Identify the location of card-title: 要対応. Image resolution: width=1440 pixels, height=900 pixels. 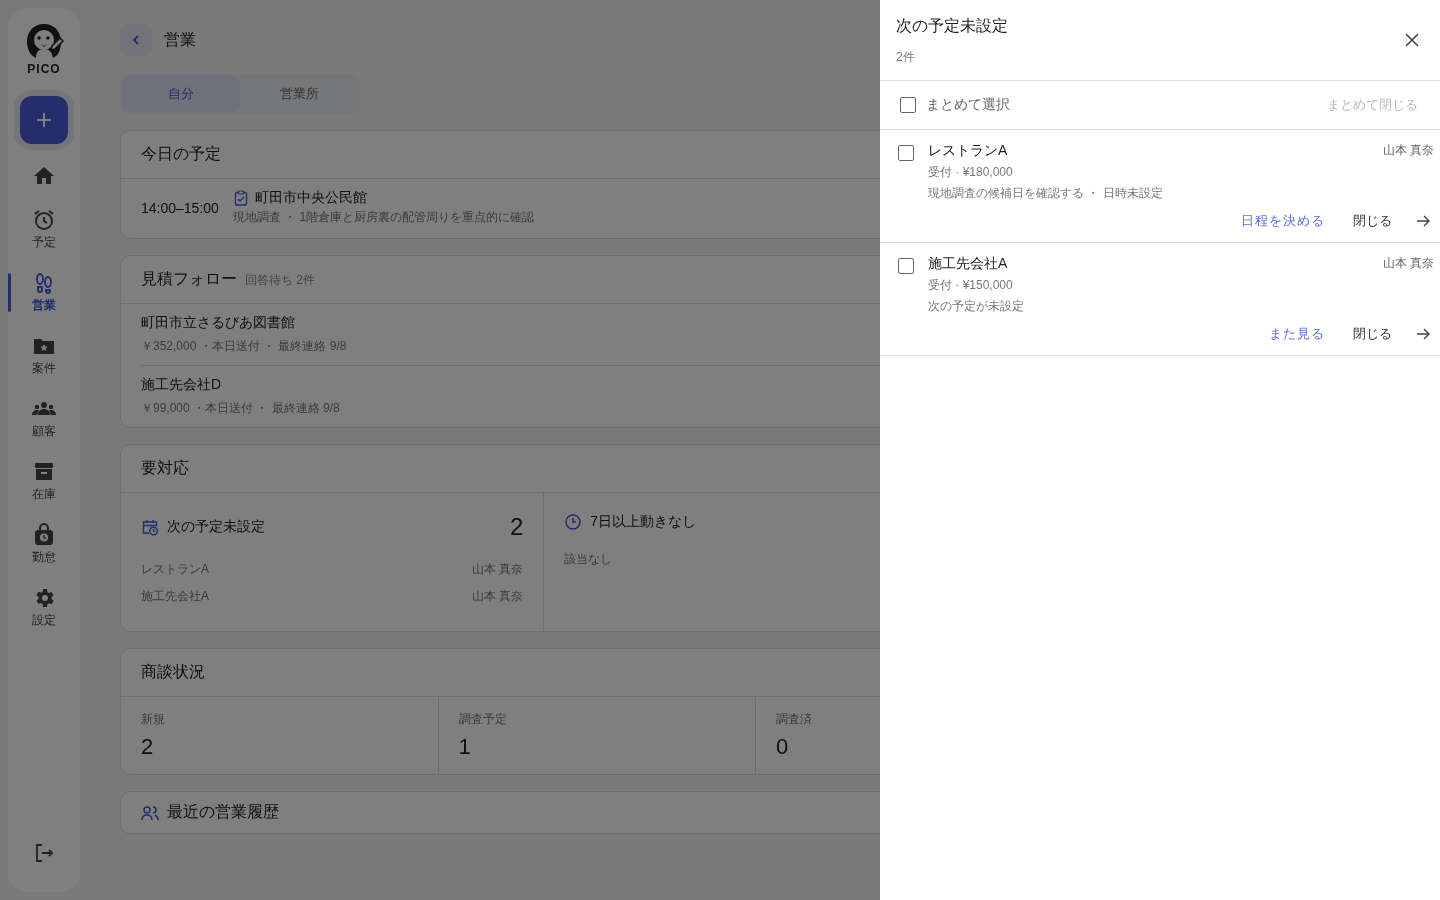
(165, 468).